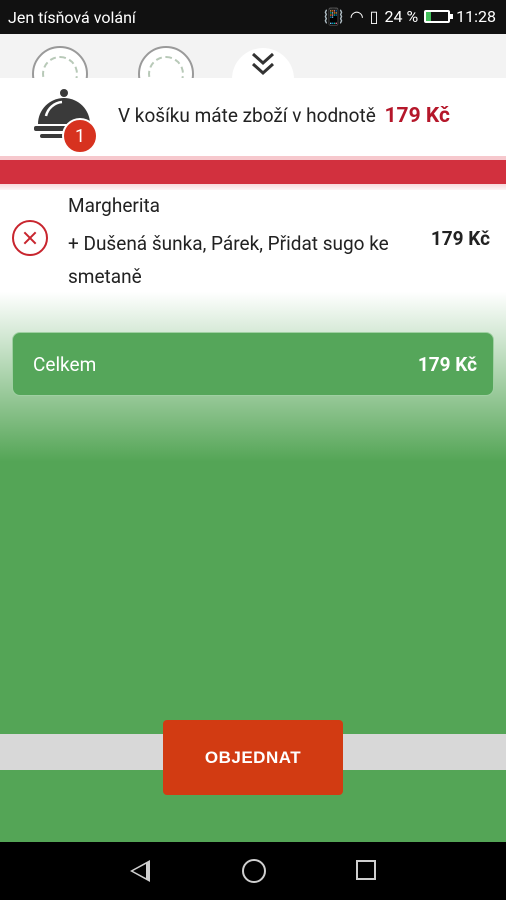  I want to click on cart-count-badge: 1, so click(80, 136).